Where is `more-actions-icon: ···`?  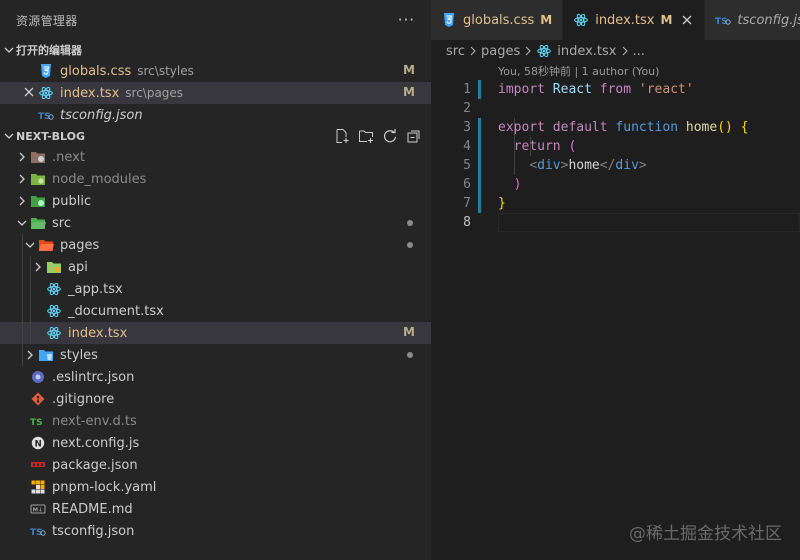 more-actions-icon: ··· is located at coordinates (406, 20).